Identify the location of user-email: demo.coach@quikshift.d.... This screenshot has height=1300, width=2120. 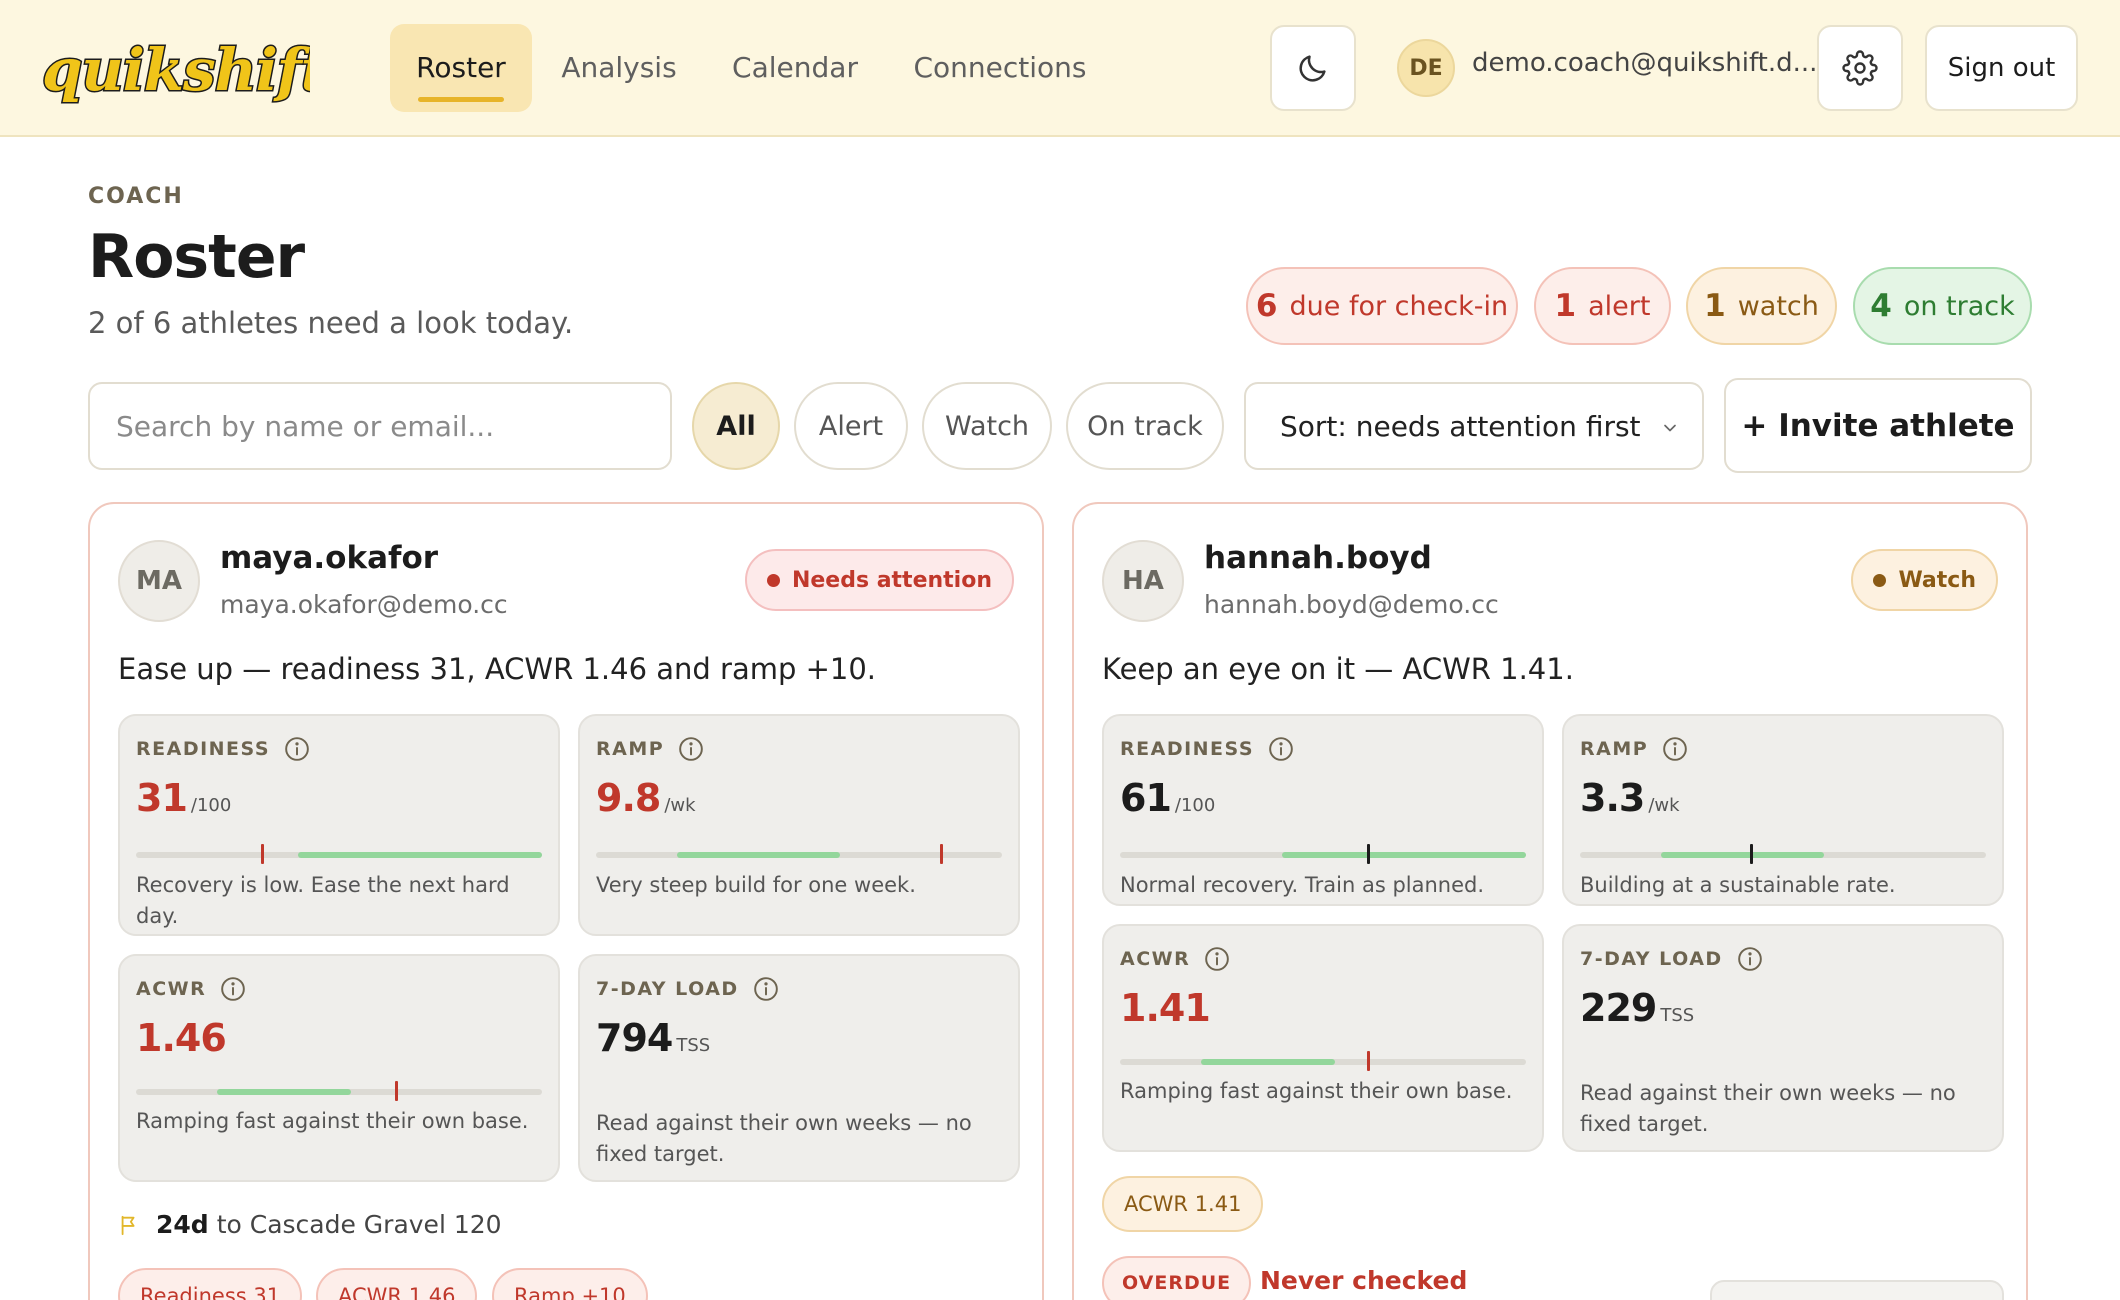
(1644, 63).